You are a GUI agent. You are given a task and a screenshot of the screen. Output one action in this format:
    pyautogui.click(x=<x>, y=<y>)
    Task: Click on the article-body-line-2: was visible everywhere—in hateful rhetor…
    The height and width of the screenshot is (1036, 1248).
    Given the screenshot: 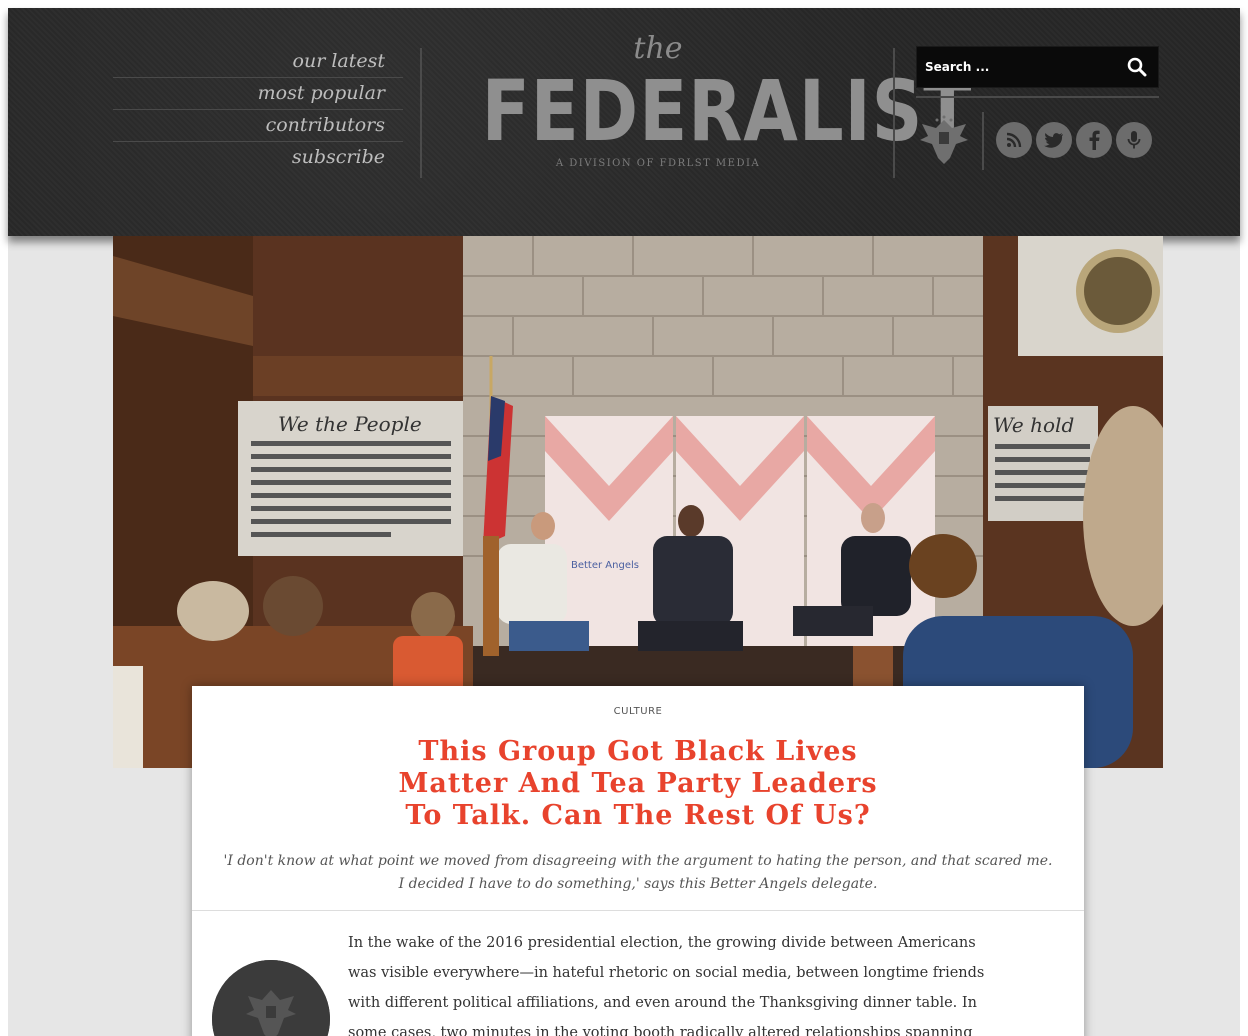 What is the action you would take?
    pyautogui.click(x=666, y=973)
    